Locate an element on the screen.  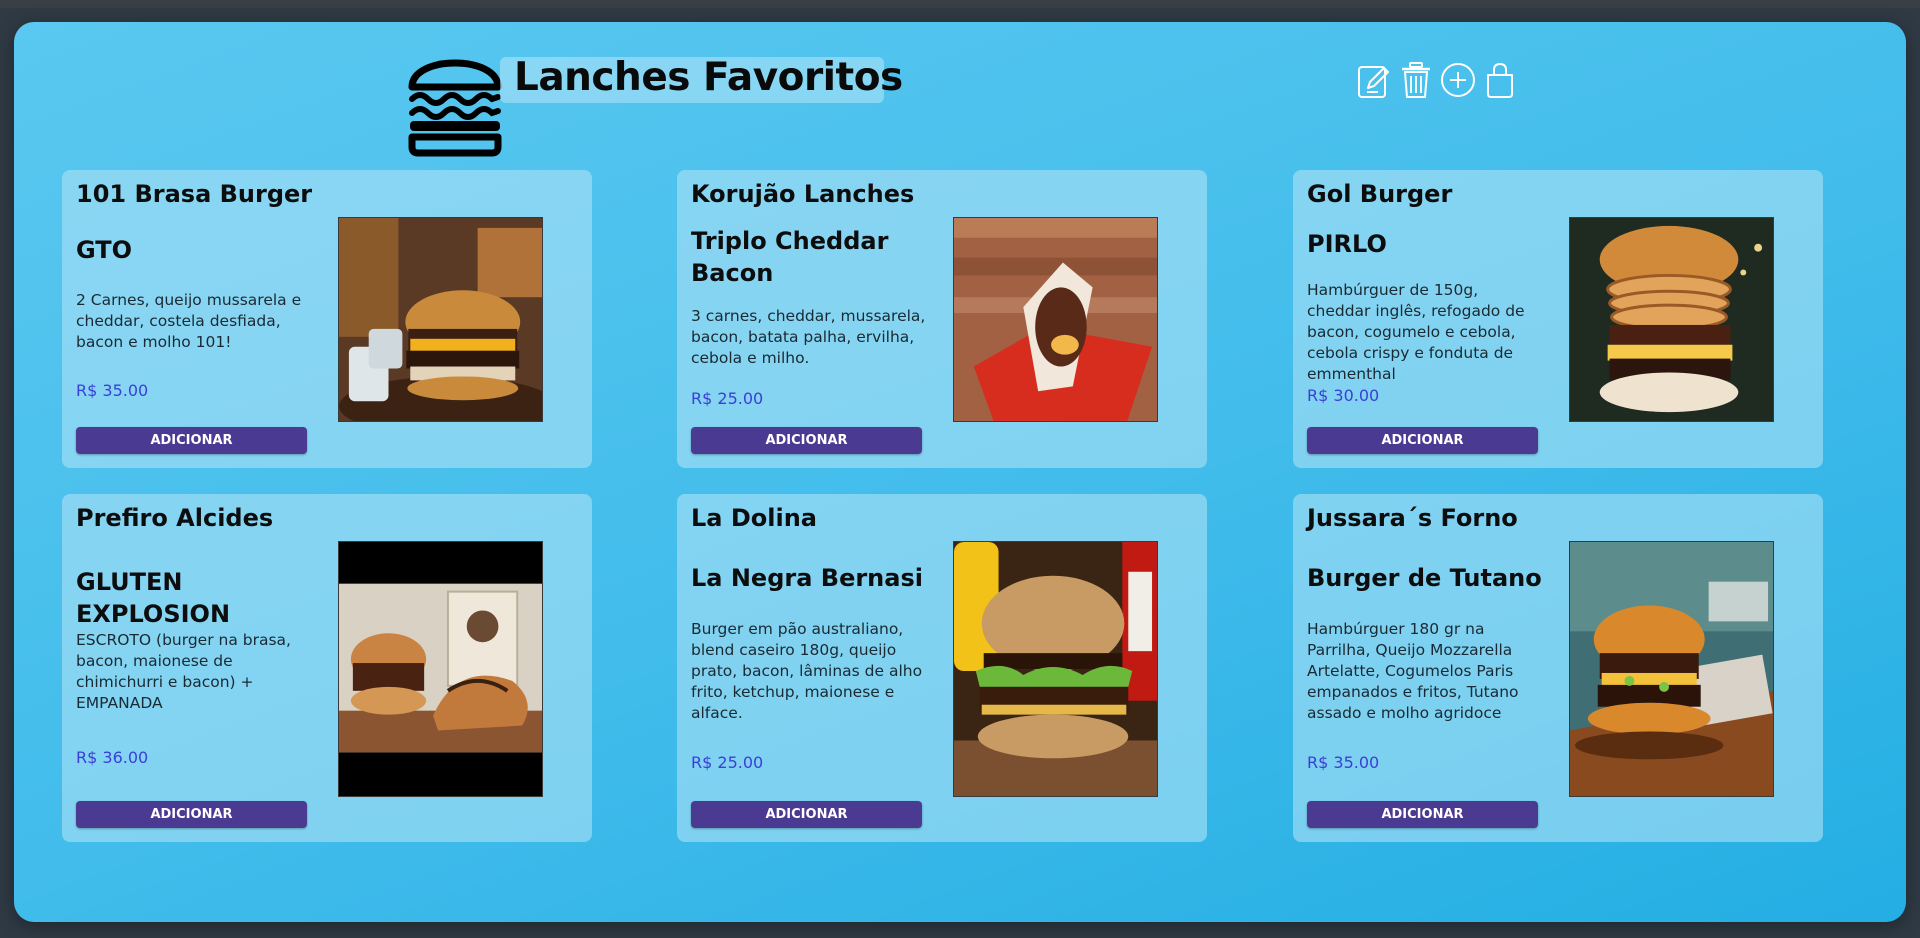
add-circle-icon is located at coordinates (1458, 80).